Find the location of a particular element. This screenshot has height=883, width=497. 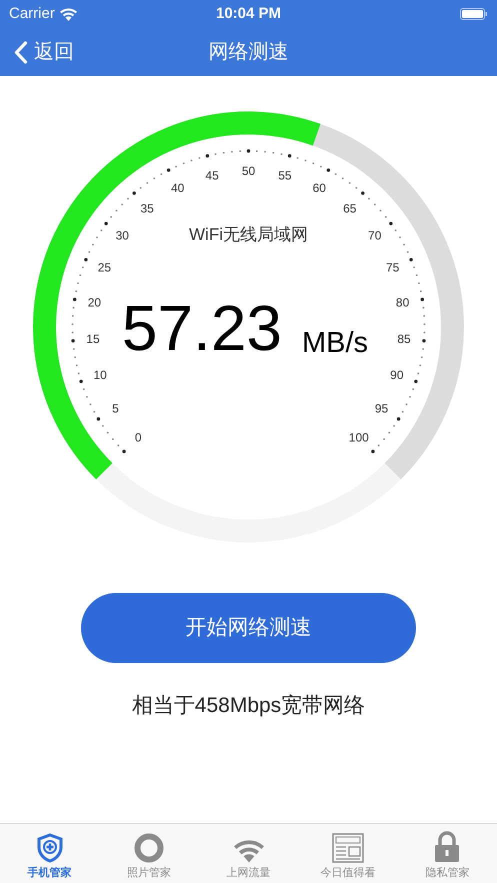

clock-time: 10:04 PM is located at coordinates (249, 14).